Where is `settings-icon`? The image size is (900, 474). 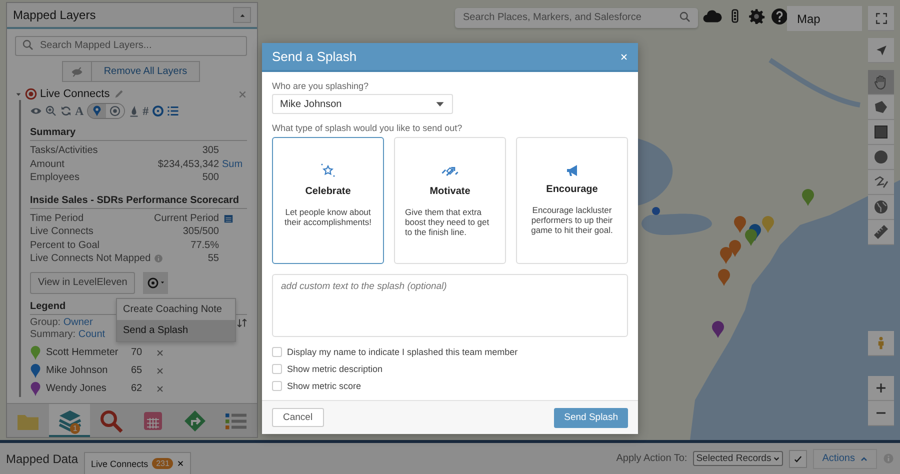
settings-icon is located at coordinates (756, 16).